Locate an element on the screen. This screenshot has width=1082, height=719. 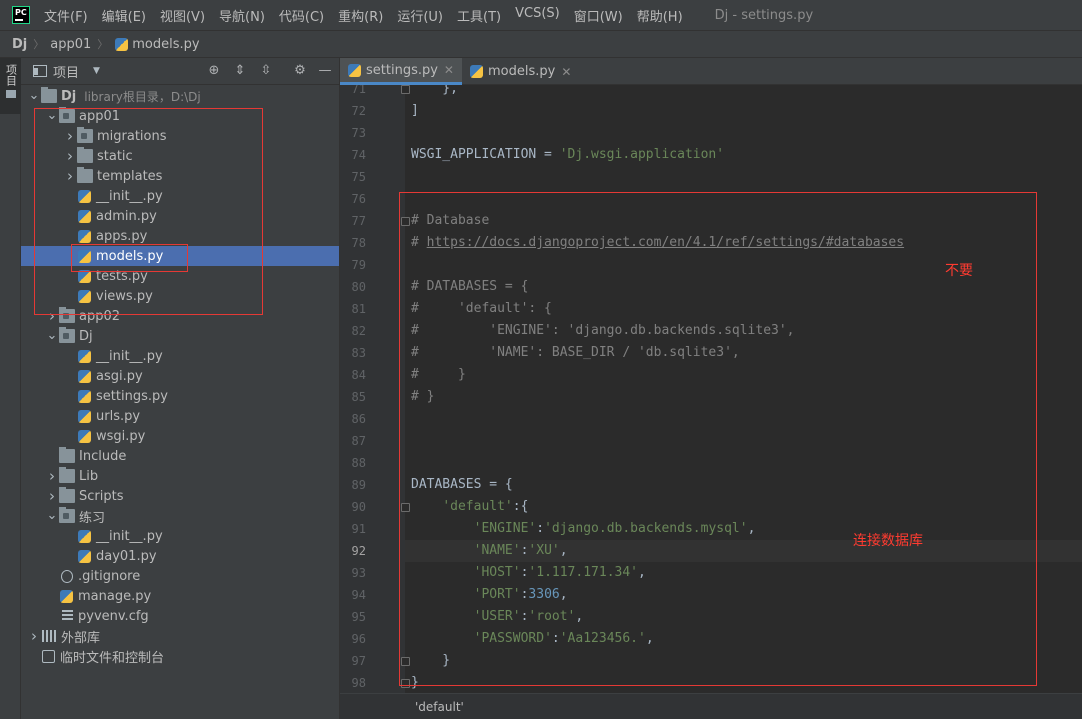
code-line: 'PORT':3306, is located at coordinates (489, 595).